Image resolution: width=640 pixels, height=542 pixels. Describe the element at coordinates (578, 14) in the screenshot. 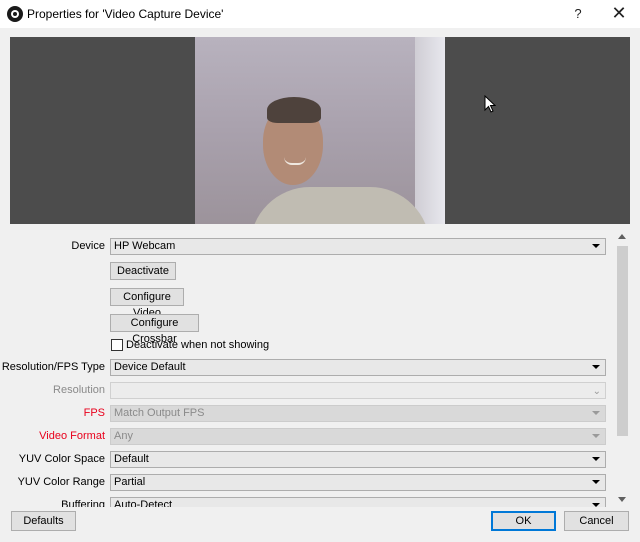

I see `help-button: ?` at that location.